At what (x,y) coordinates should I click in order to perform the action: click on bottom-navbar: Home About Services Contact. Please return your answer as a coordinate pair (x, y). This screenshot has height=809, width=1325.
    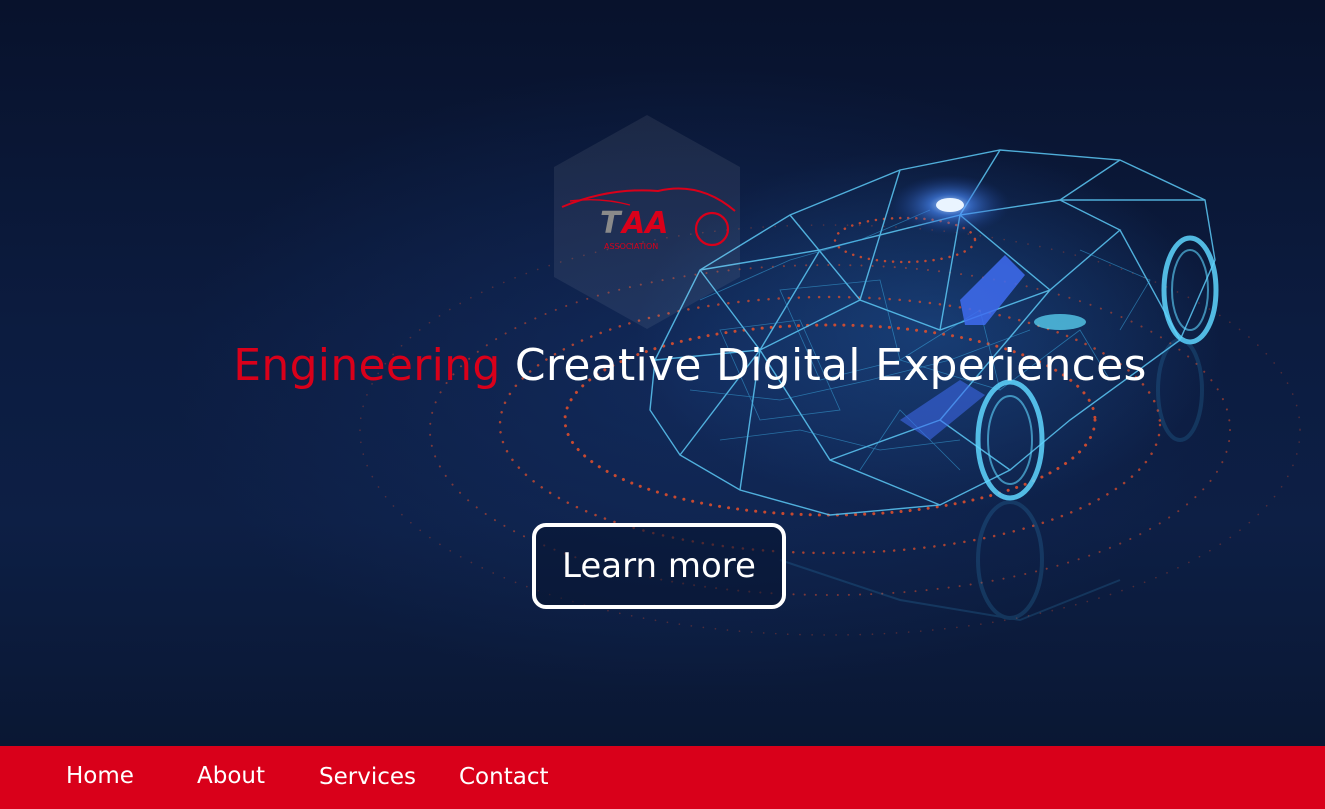
    Looking at the image, I should click on (662, 777).